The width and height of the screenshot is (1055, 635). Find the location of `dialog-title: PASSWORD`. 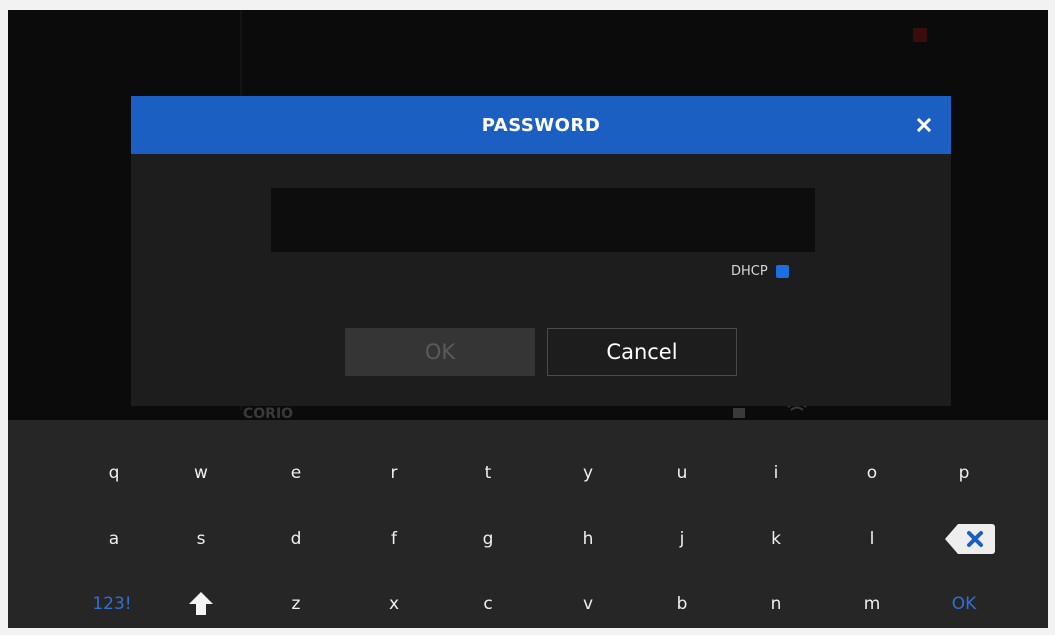

dialog-title: PASSWORD is located at coordinates (541, 125).